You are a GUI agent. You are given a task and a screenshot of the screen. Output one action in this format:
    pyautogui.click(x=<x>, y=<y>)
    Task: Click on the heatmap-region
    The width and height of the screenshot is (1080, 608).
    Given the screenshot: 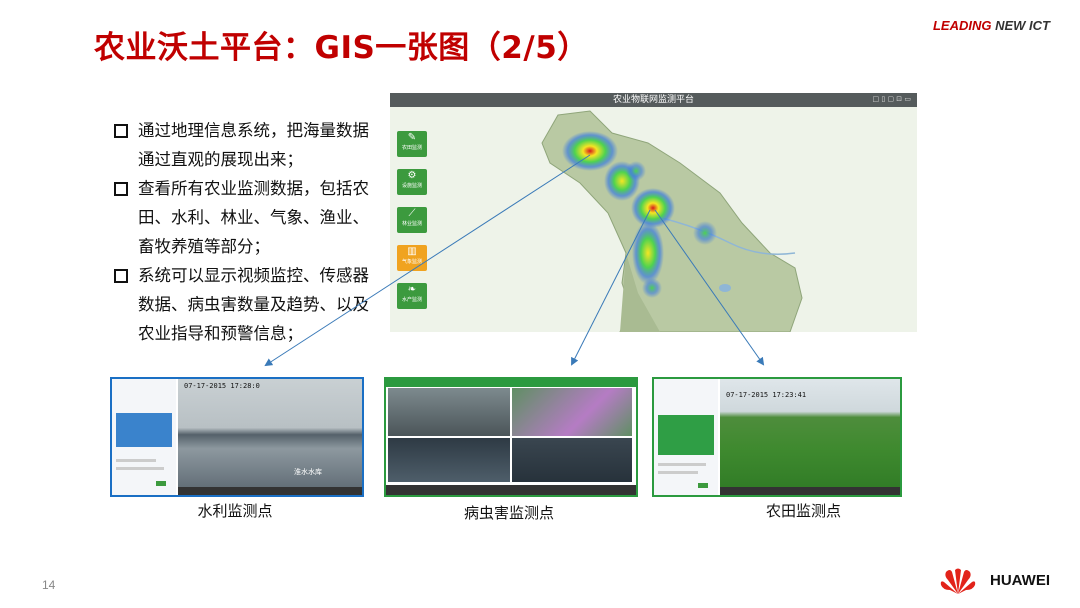 What is the action you would take?
    pyautogui.click(x=672, y=221)
    